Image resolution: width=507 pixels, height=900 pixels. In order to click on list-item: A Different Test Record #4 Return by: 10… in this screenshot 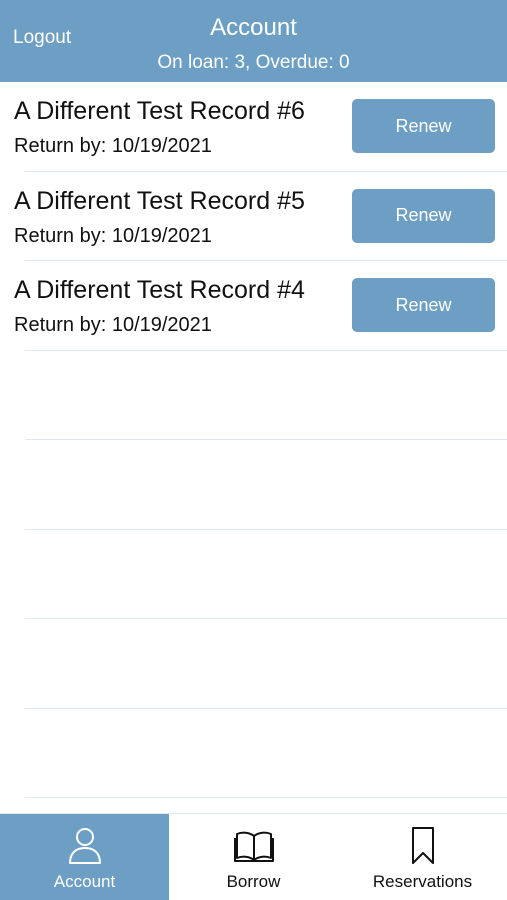, I will do `click(253, 306)`.